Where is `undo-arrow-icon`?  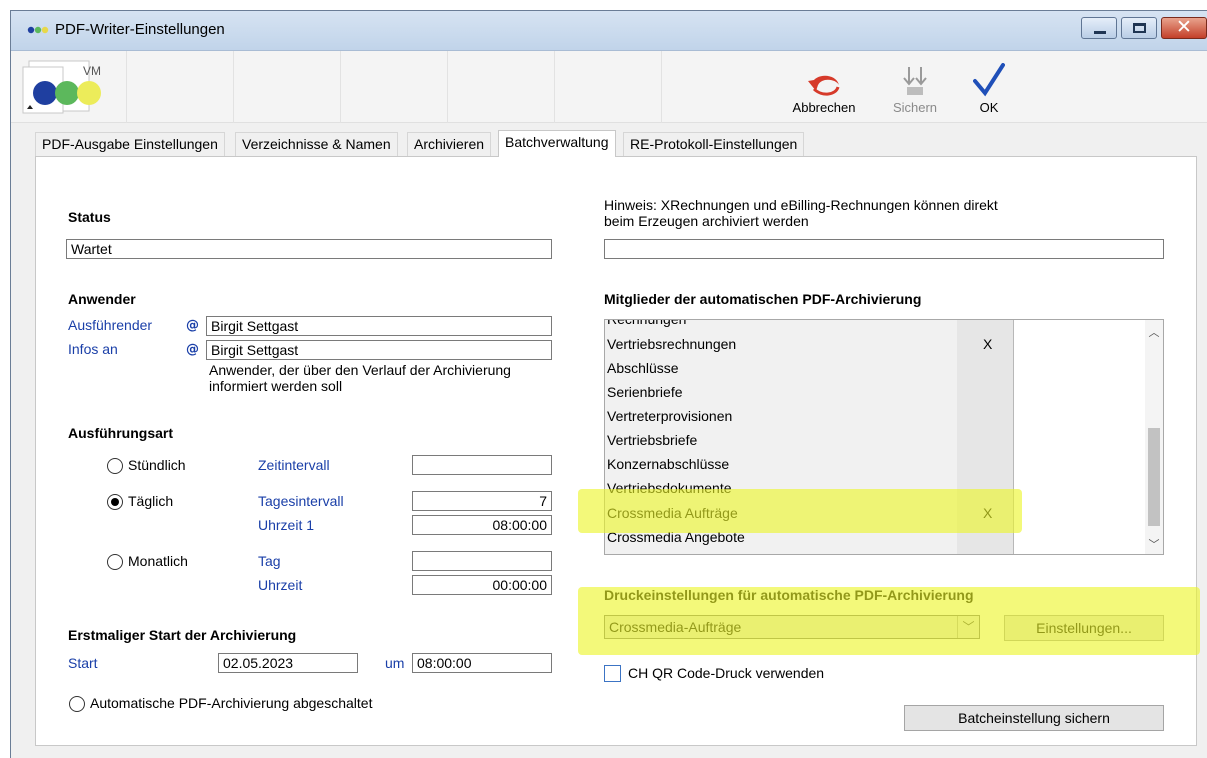 undo-arrow-icon is located at coordinates (824, 85).